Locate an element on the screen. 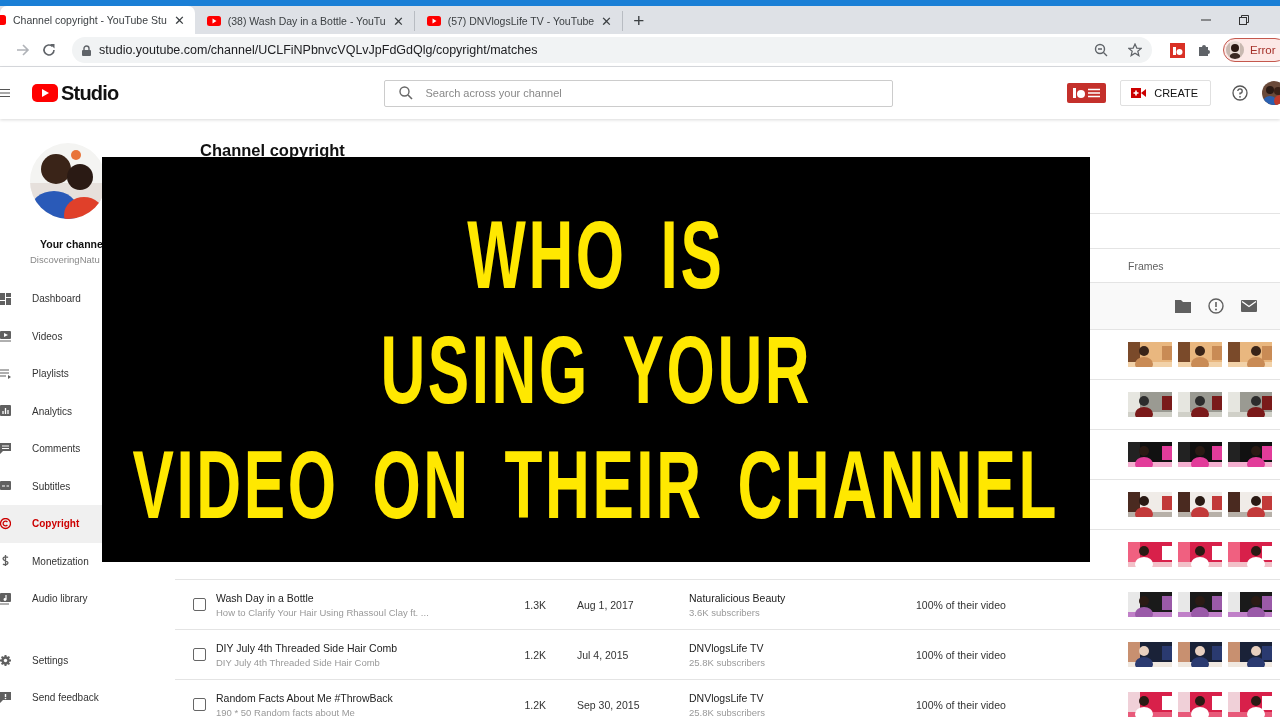 The width and height of the screenshot is (1280, 720). zoom-out-icon is located at coordinates (1101, 50).